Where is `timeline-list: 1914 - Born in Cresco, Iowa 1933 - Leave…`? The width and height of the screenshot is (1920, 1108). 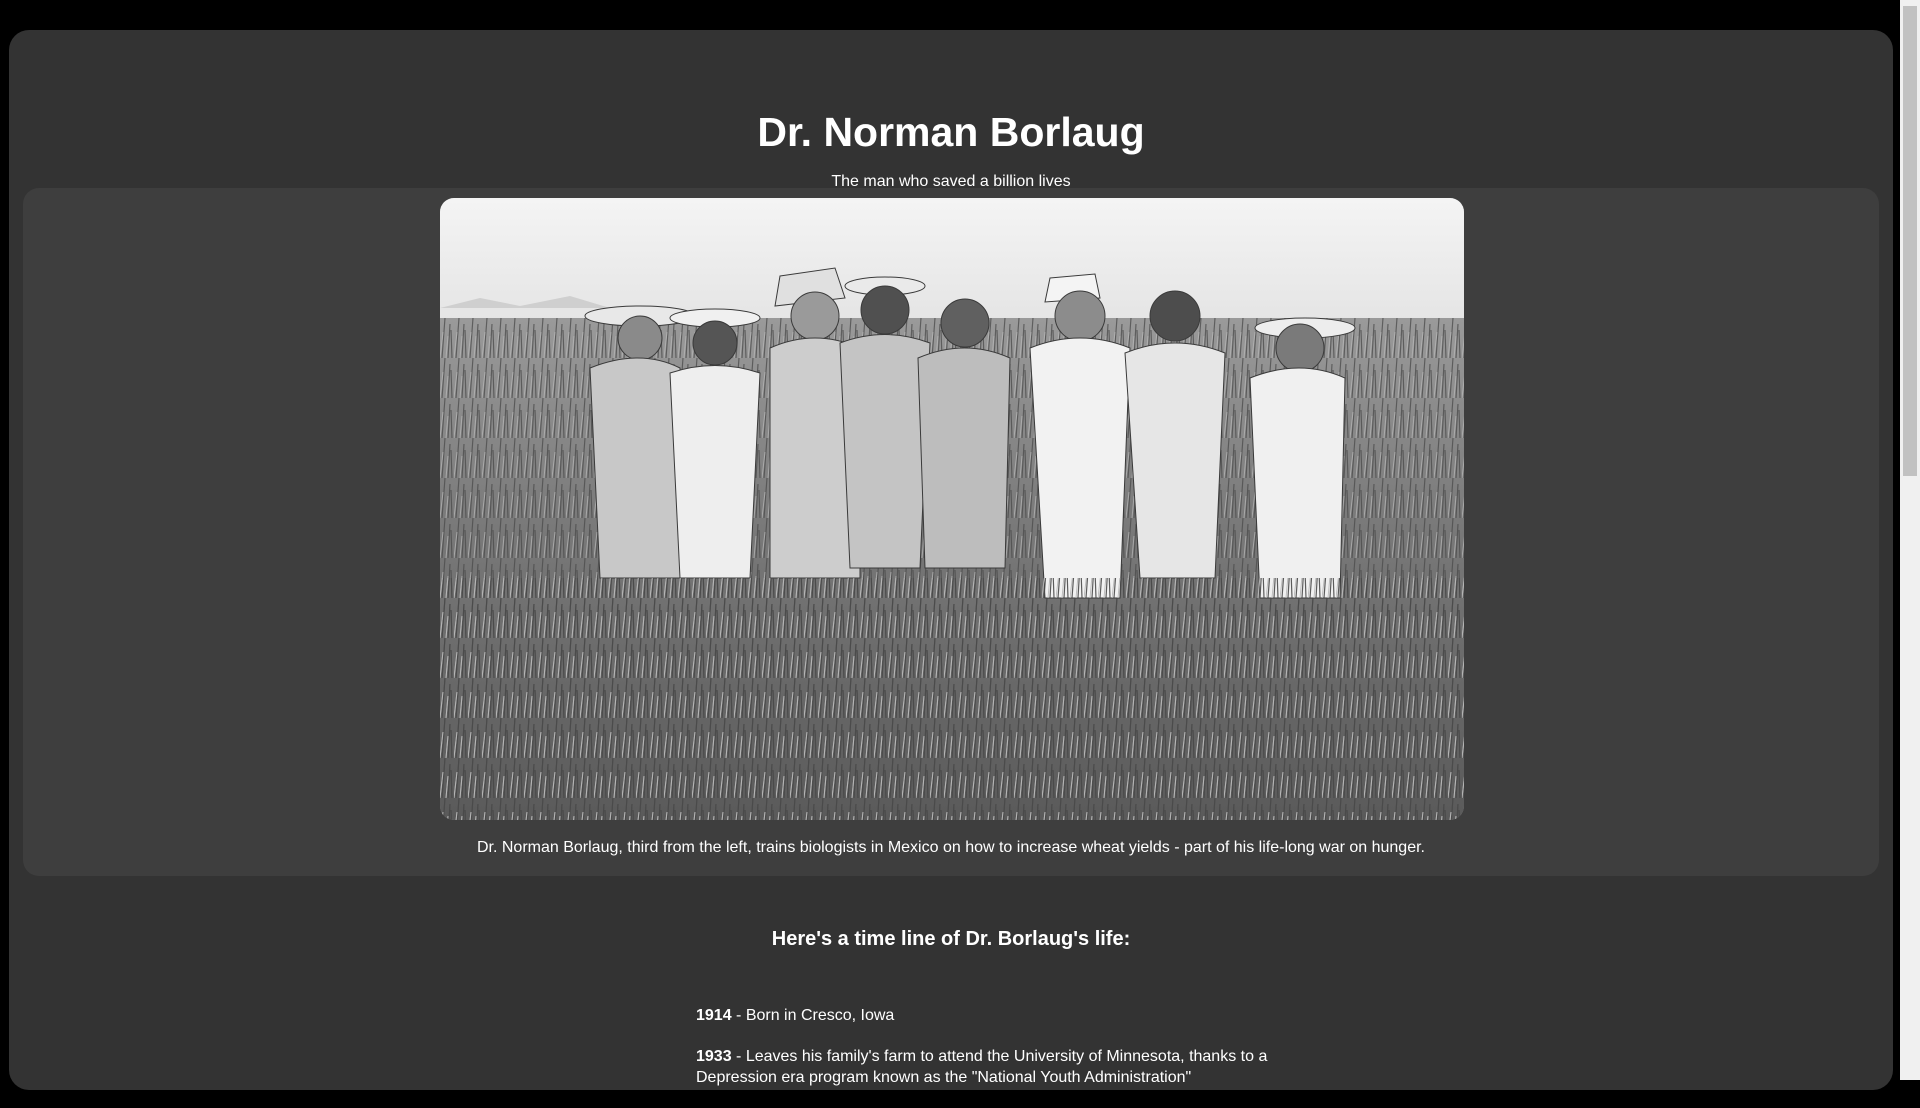
timeline-list: 1914 - Born in Cresco, Iowa 1933 - Leave… is located at coordinates (991, 1056).